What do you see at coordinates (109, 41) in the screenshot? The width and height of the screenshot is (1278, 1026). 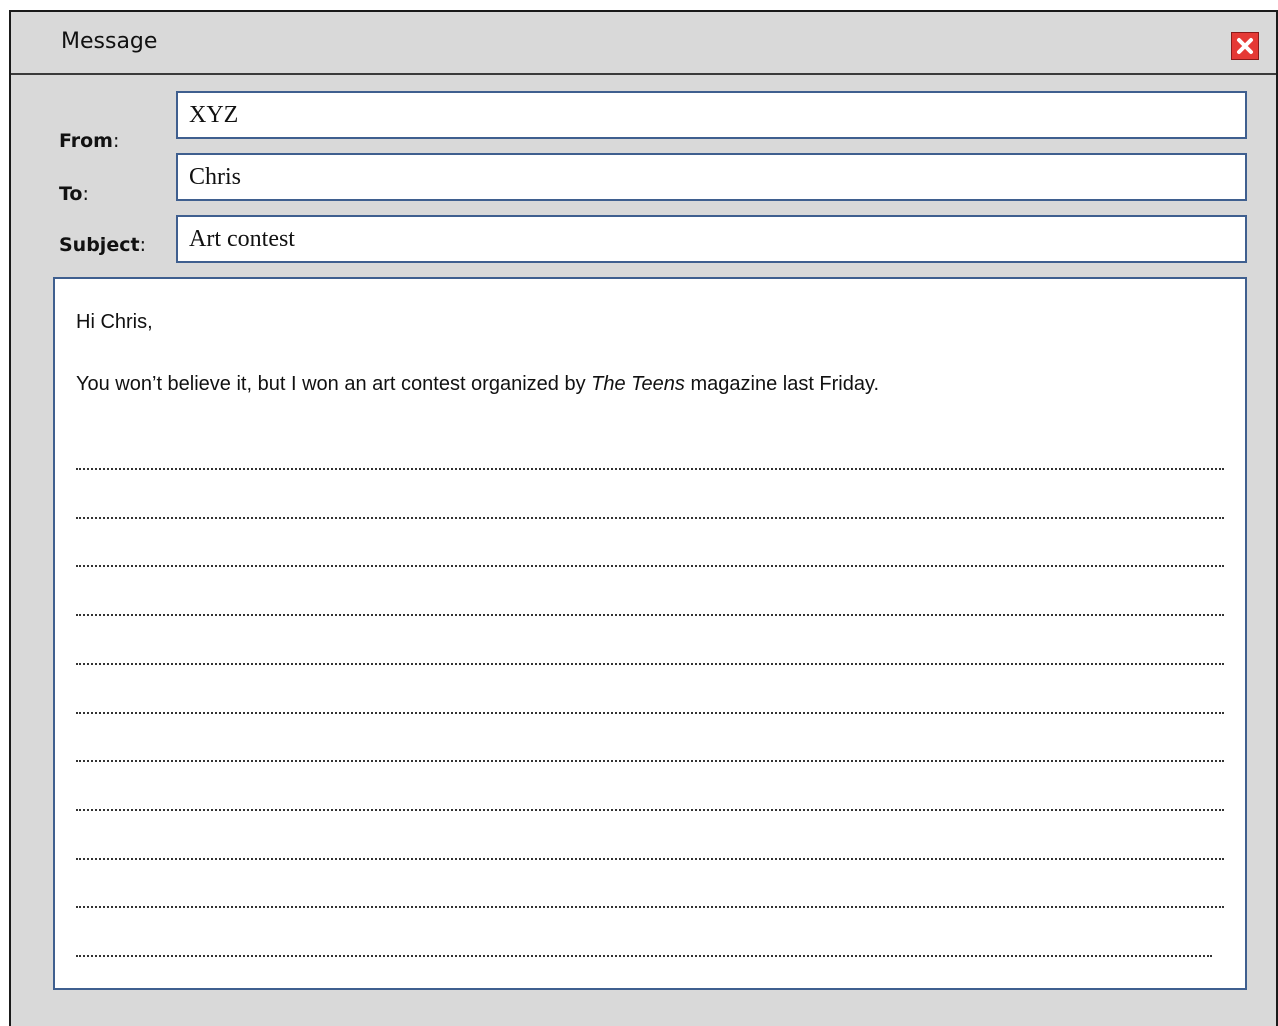 I see `window-title: Message` at bounding box center [109, 41].